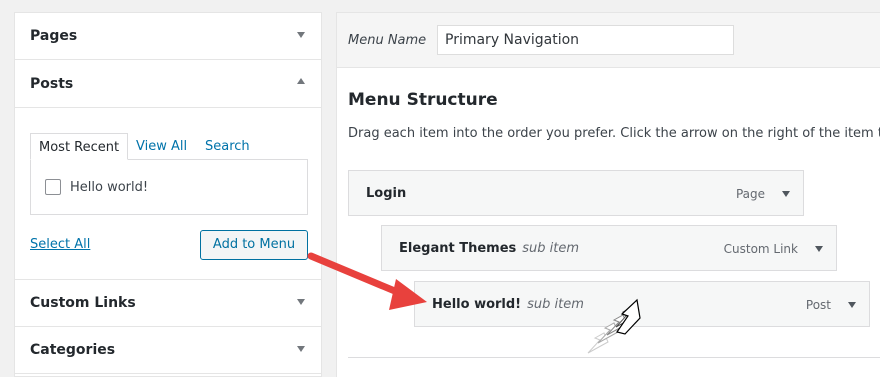 This screenshot has width=880, height=377. What do you see at coordinates (609, 248) in the screenshot?
I see `menu-item: Elegant Themes sub item Custom Link` at bounding box center [609, 248].